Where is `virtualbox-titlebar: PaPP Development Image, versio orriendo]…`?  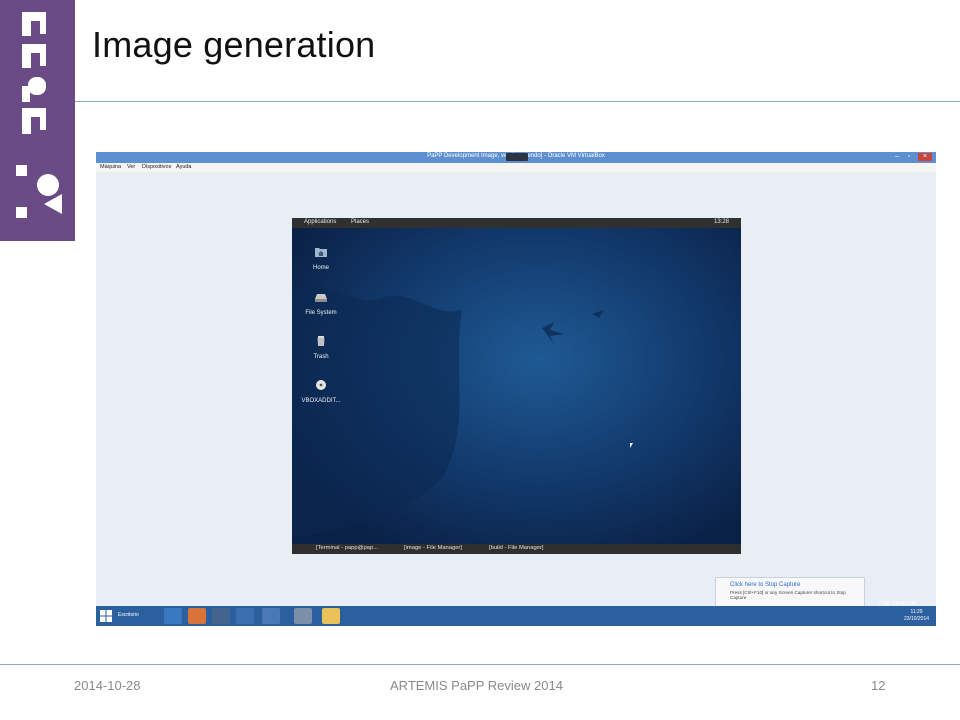 virtualbox-titlebar: PaPP Development Image, versio orriendo]… is located at coordinates (516, 157).